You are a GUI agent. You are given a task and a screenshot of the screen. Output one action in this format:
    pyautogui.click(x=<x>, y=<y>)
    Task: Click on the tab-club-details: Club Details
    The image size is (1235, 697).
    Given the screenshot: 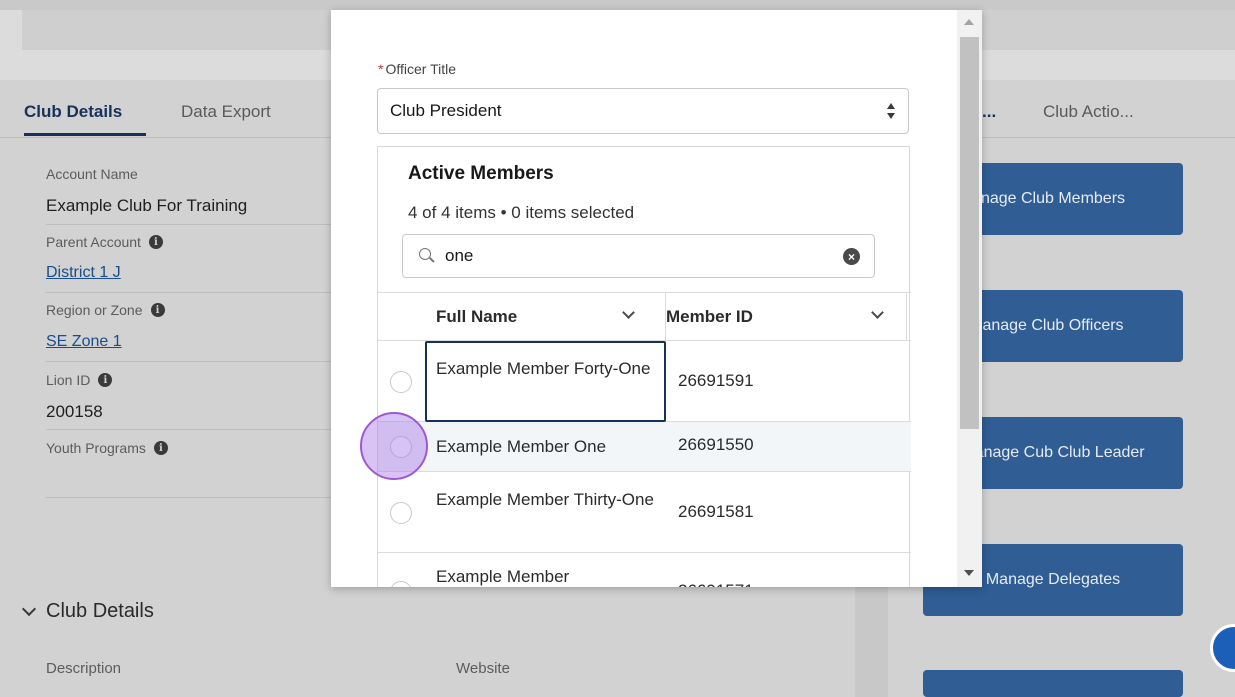 What is the action you would take?
    pyautogui.click(x=73, y=112)
    